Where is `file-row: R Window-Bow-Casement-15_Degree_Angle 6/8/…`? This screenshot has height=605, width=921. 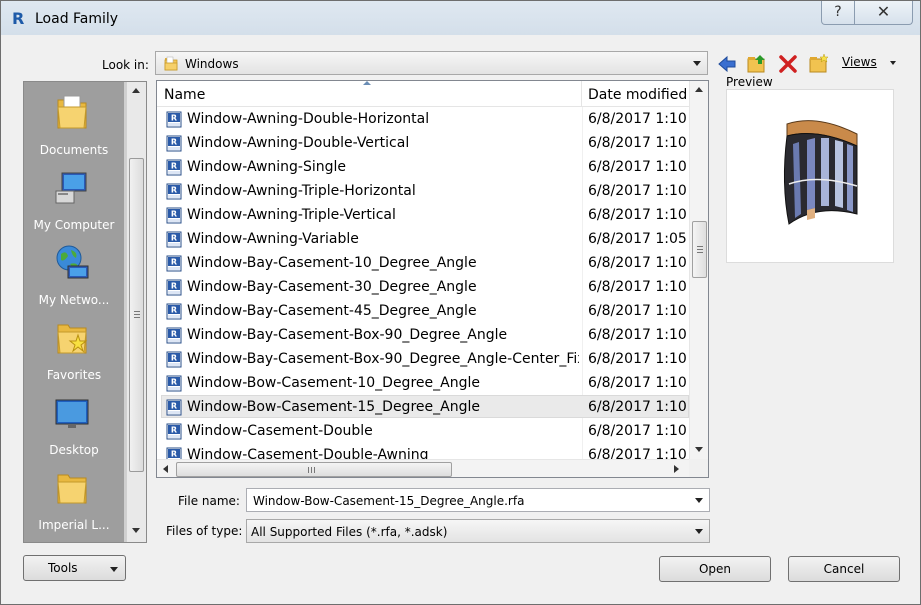 file-row: R Window-Bow-Casement-15_Degree_Angle 6/8/… is located at coordinates (423, 407).